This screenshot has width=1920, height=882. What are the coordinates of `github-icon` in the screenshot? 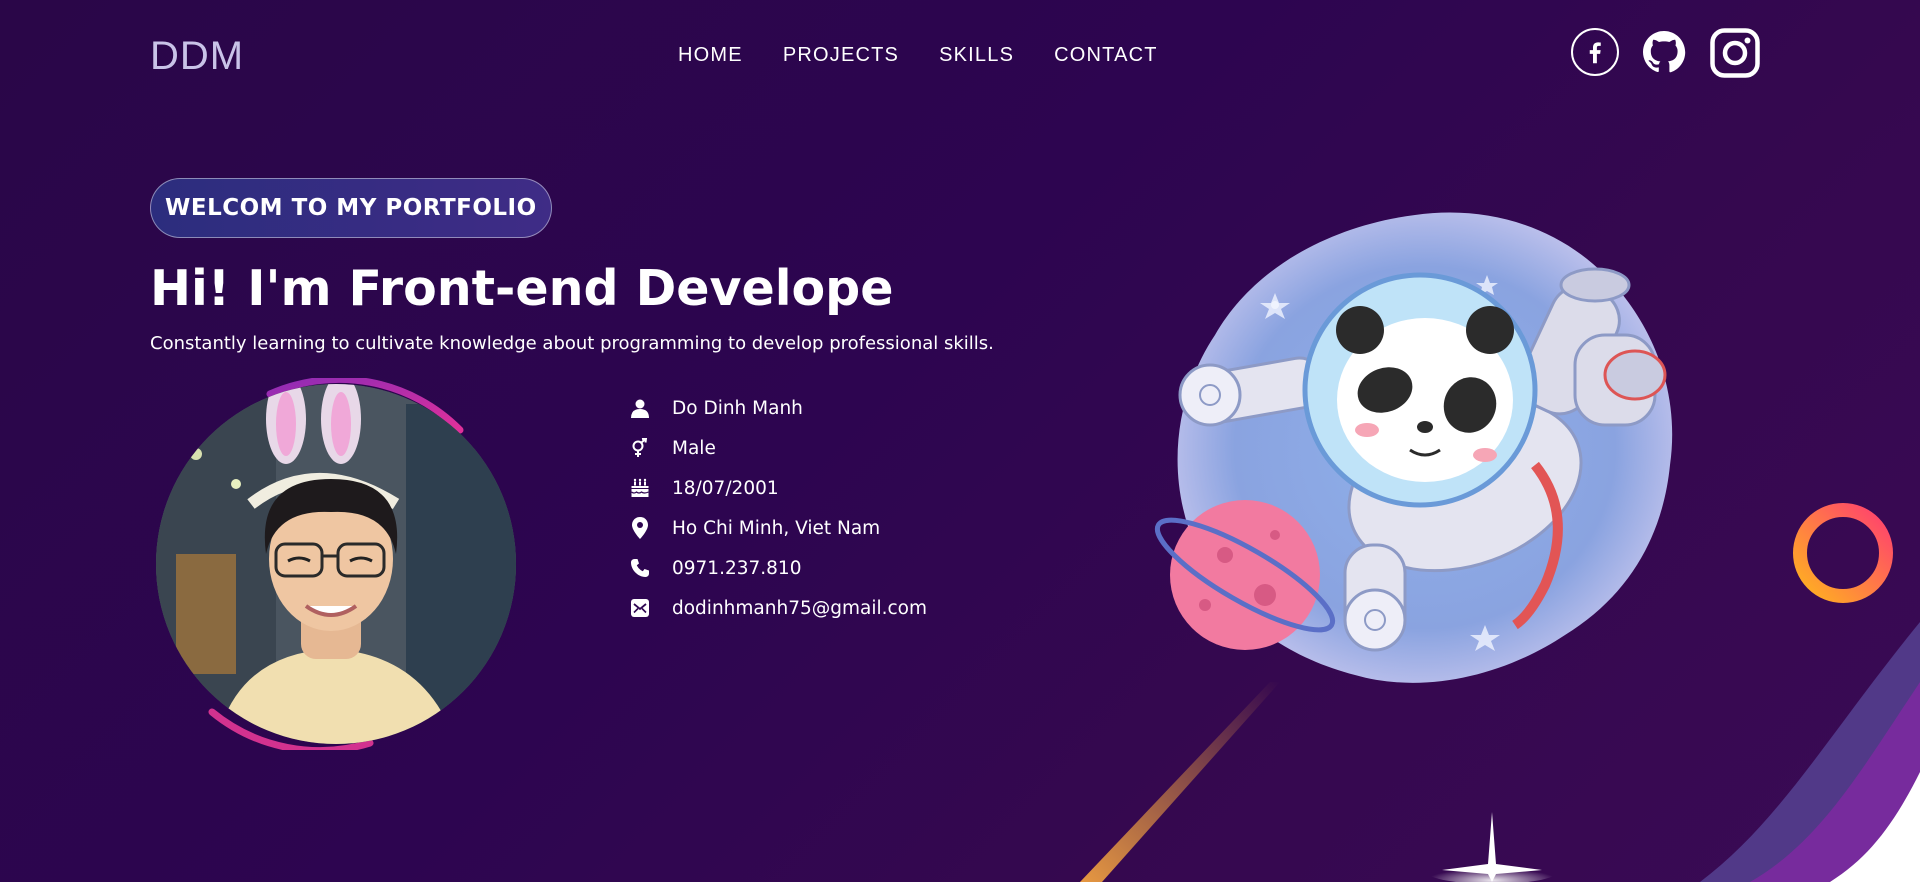 It's located at (1664, 52).